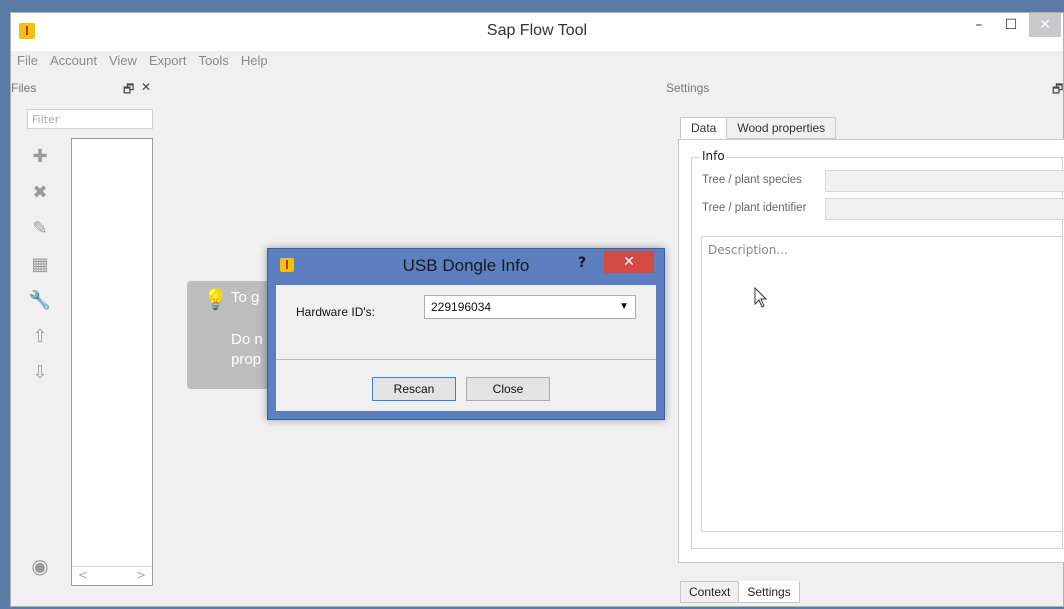  I want to click on menu-file: File, so click(27, 60).